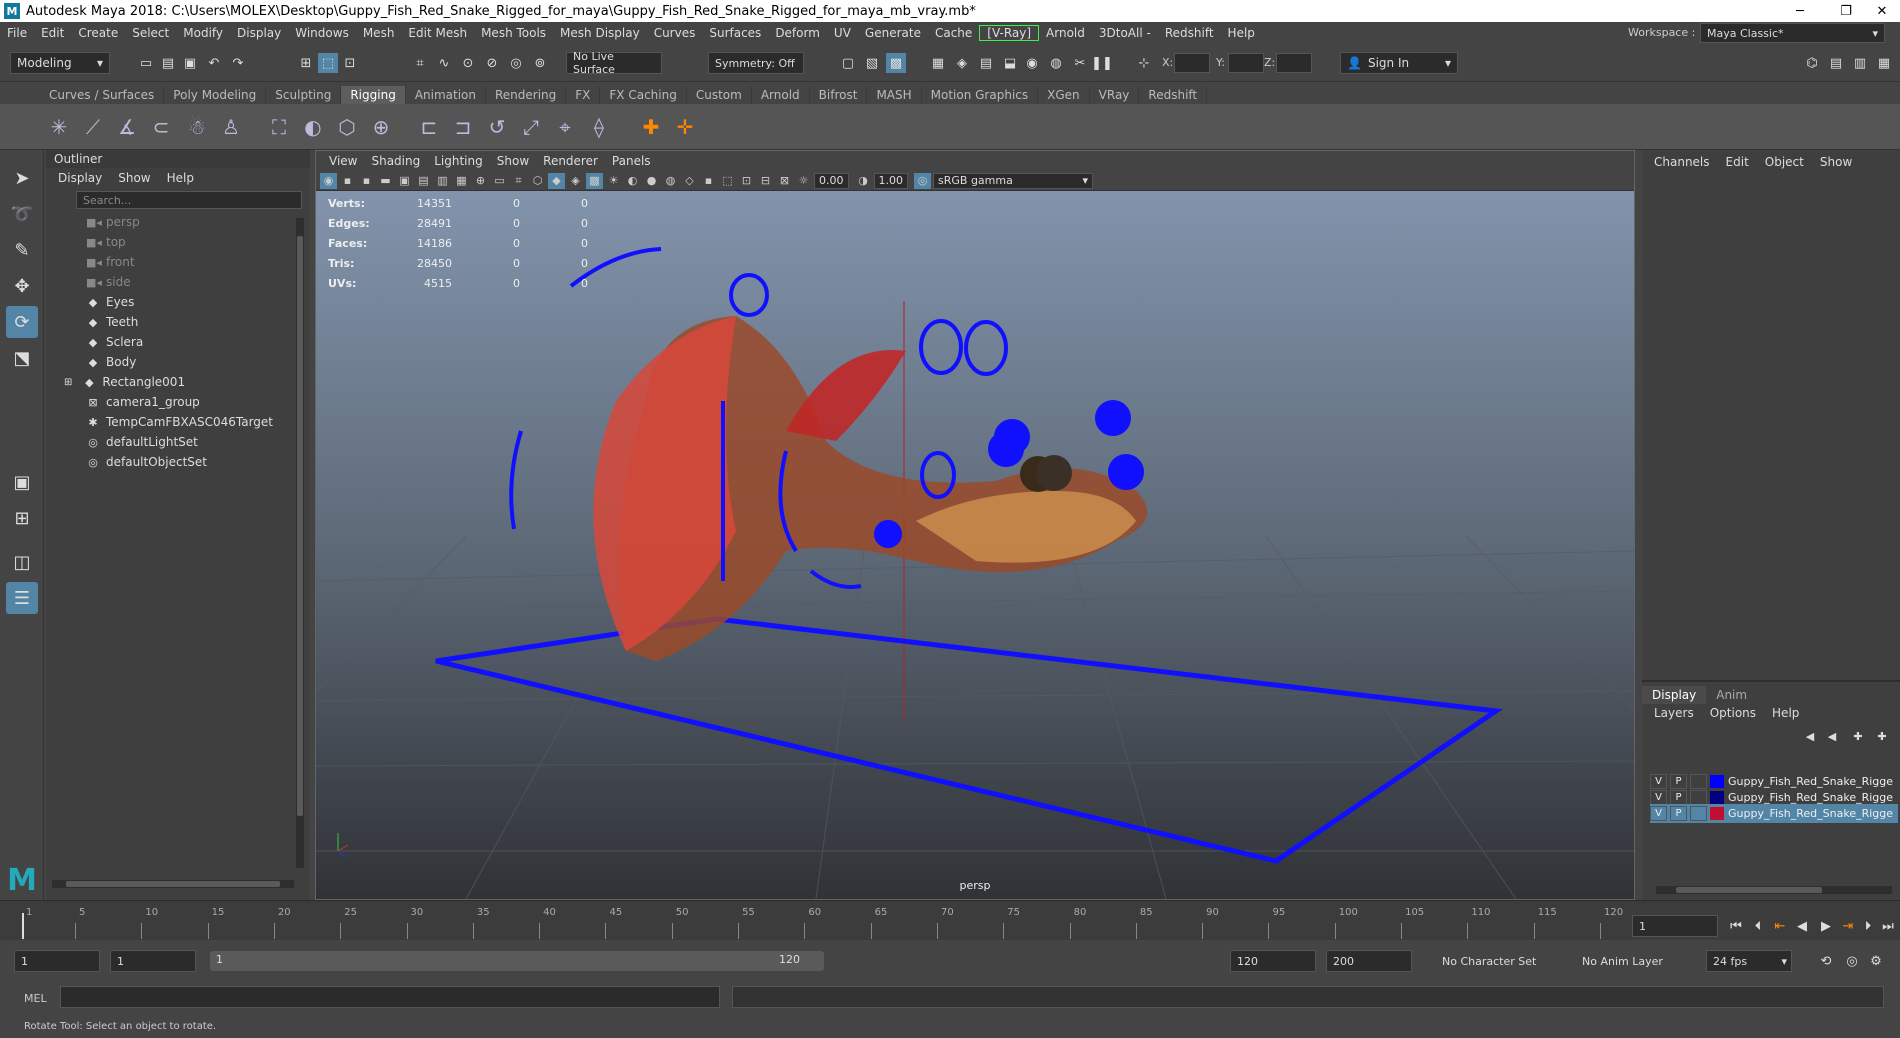 This screenshot has width=1900, height=1038. Describe the element at coordinates (797, 33) in the screenshot. I see `menu-deform: Deform` at that location.